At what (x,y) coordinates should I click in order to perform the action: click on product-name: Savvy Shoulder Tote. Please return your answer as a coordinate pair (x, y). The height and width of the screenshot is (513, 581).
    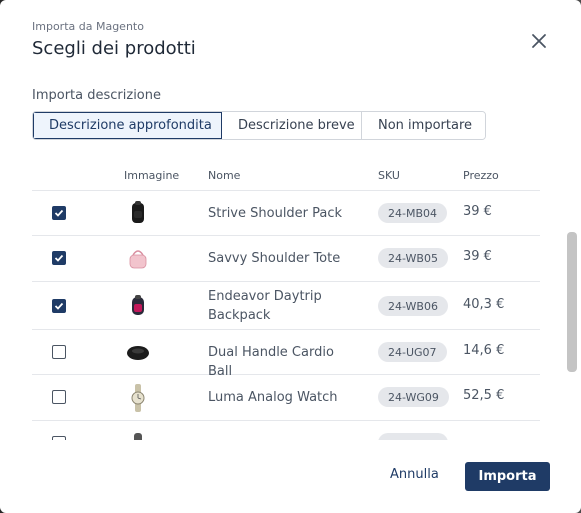
    Looking at the image, I should click on (274, 258).